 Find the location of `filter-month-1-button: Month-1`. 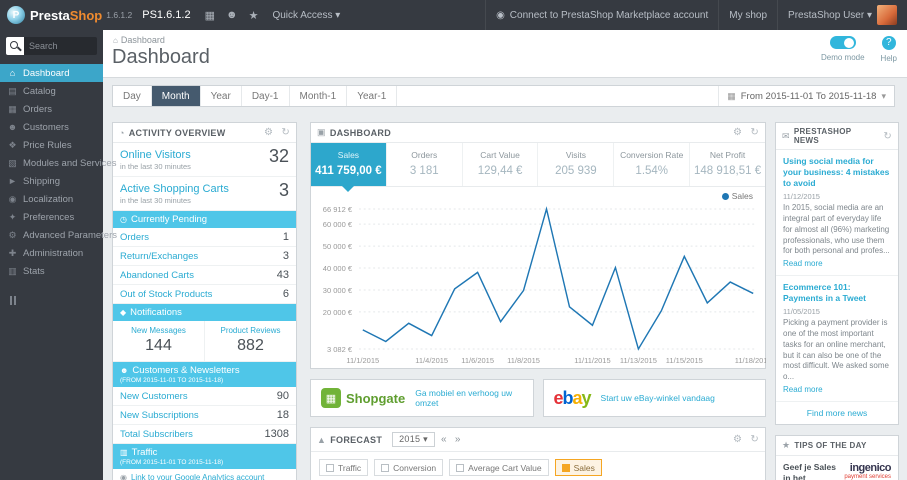

filter-month-1-button: Month-1 is located at coordinates (319, 96).